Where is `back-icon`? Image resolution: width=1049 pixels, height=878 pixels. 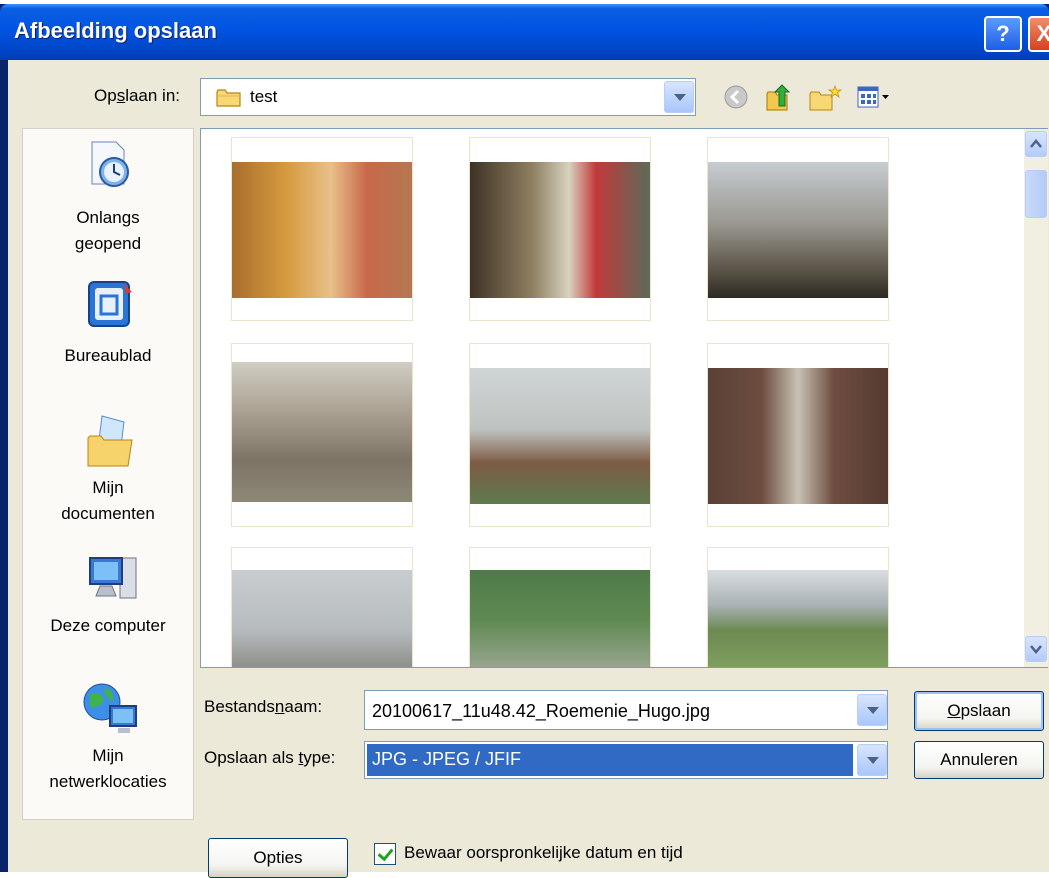
back-icon is located at coordinates (736, 97).